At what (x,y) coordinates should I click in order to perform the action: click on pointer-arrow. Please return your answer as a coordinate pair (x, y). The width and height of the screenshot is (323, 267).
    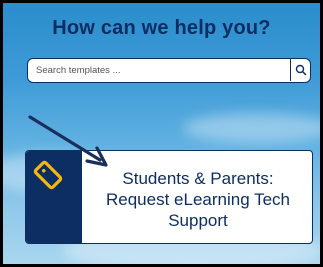
    Looking at the image, I should click on (68, 141).